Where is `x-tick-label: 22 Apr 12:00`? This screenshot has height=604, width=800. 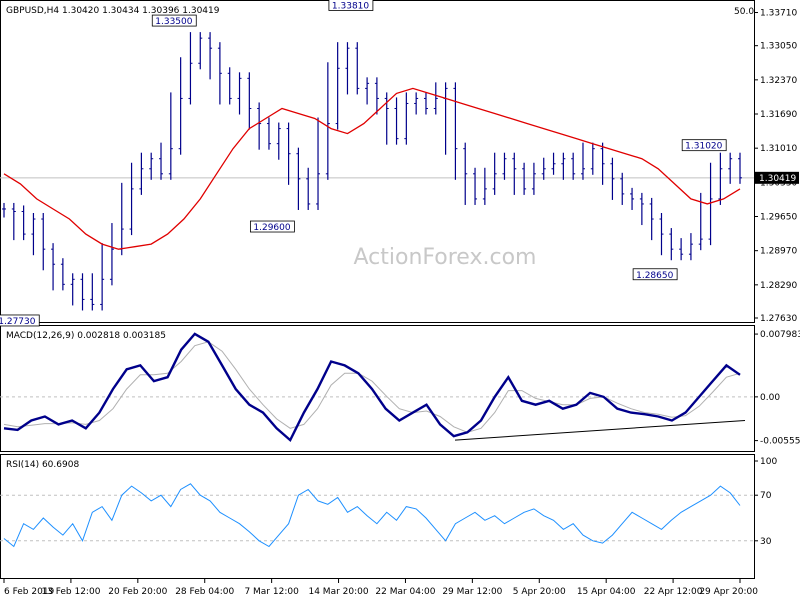
x-tick-label: 22 Apr 12:00 is located at coordinates (673, 592).